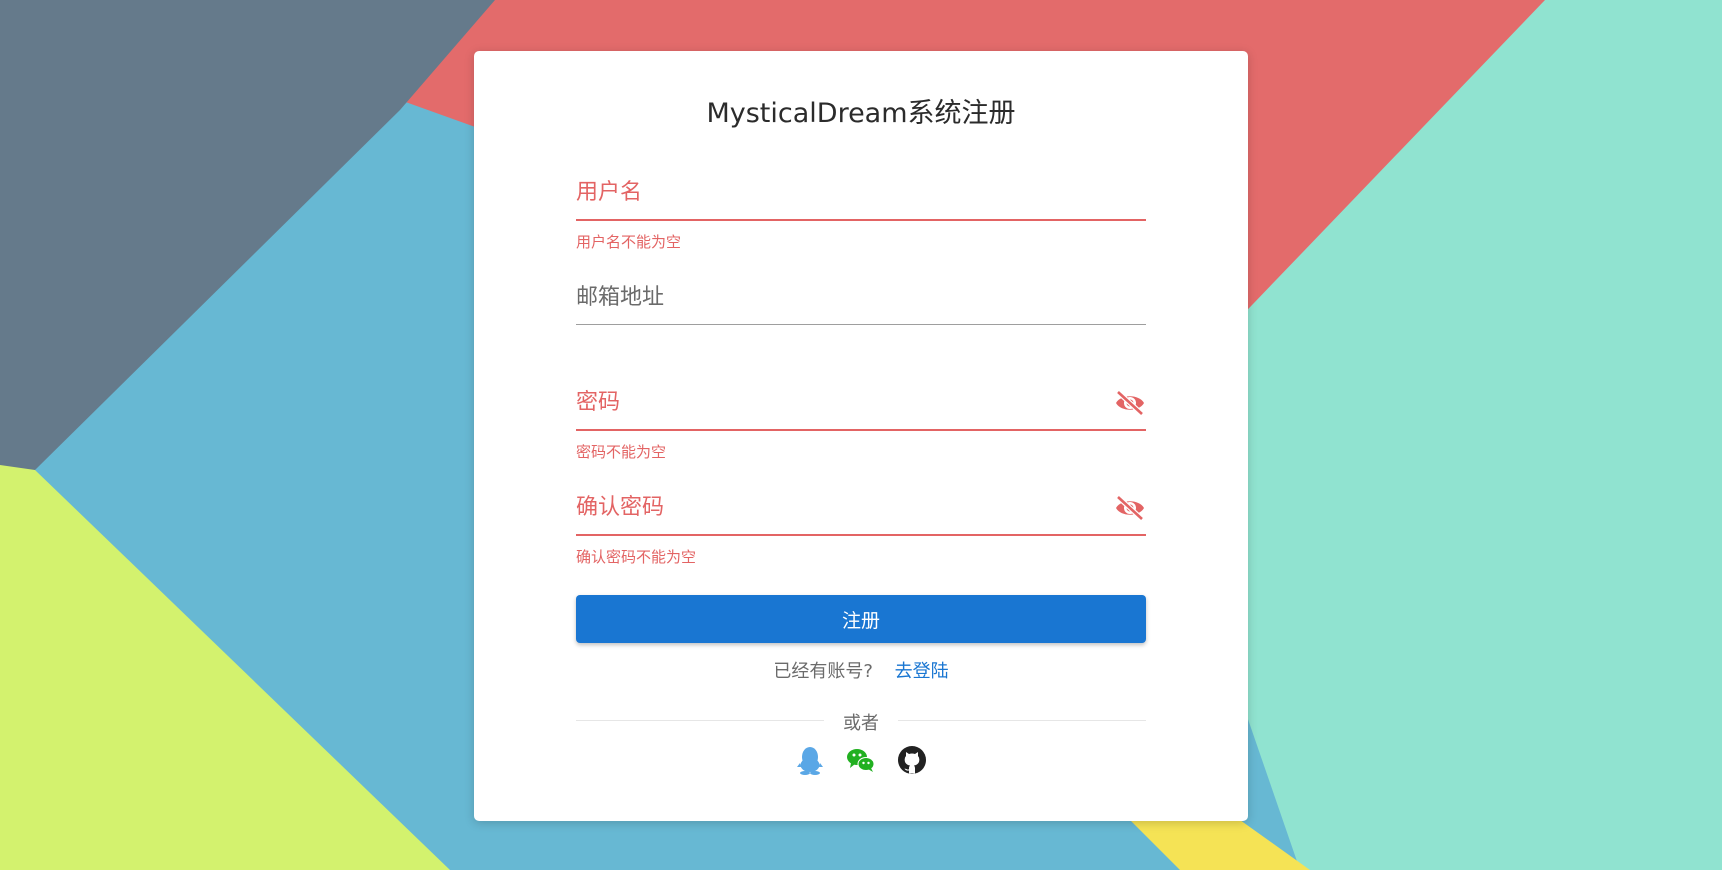 This screenshot has width=1722, height=870. What do you see at coordinates (636, 557) in the screenshot?
I see `confirm-password-error: 确认密码不能为空` at bounding box center [636, 557].